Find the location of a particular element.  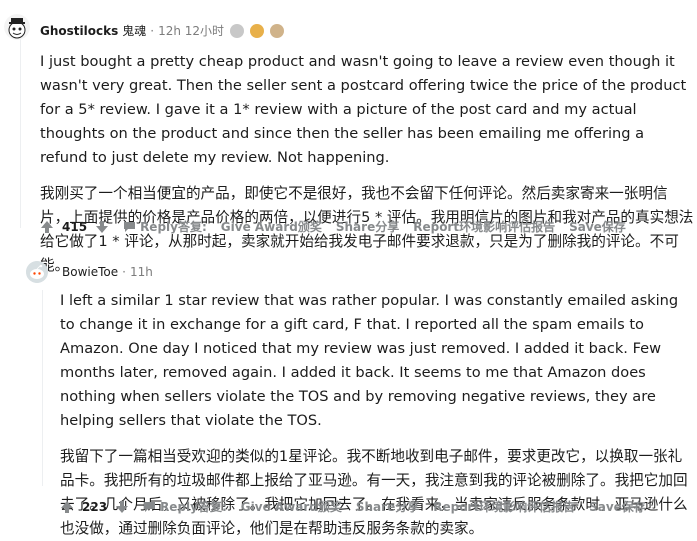

vote-controls: 415 is located at coordinates (74, 227).